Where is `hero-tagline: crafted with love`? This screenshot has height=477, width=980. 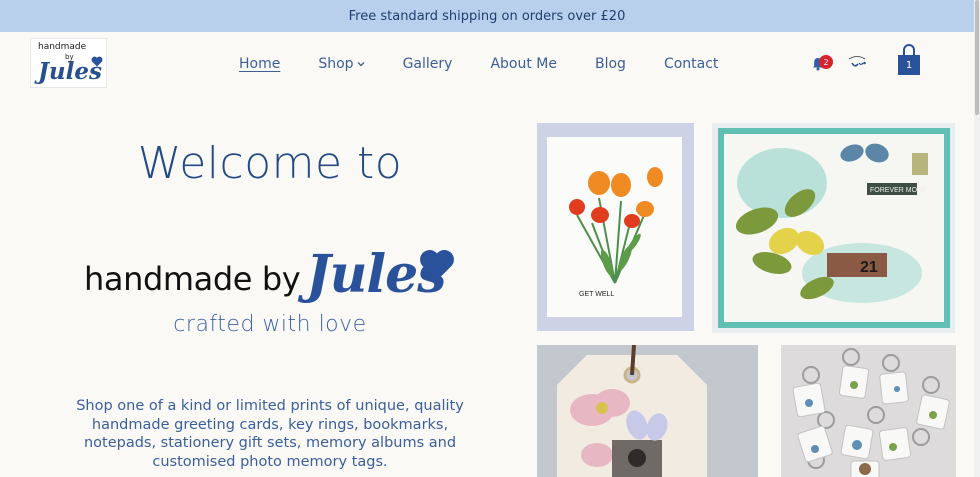 hero-tagline: crafted with love is located at coordinates (270, 324).